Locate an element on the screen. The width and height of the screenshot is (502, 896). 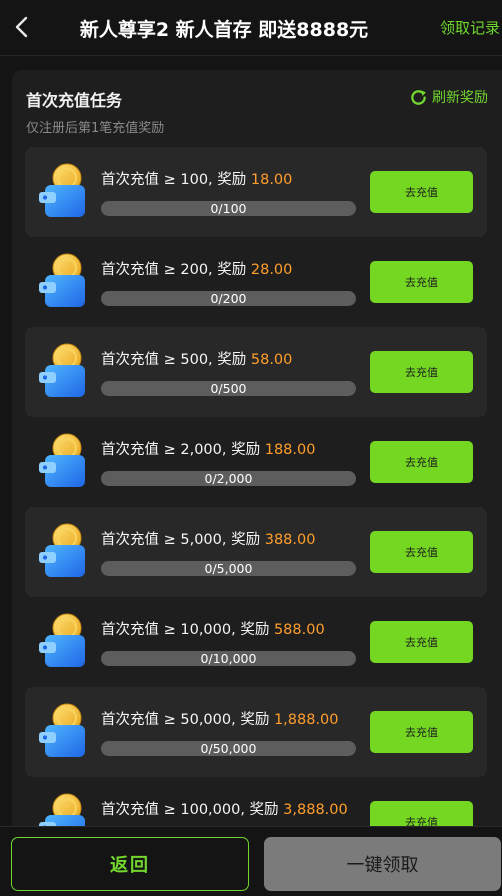
task-row: 首次充值 ≥ 10,000, 奖励 588.00 0/10,000 去充值 is located at coordinates (256, 642).